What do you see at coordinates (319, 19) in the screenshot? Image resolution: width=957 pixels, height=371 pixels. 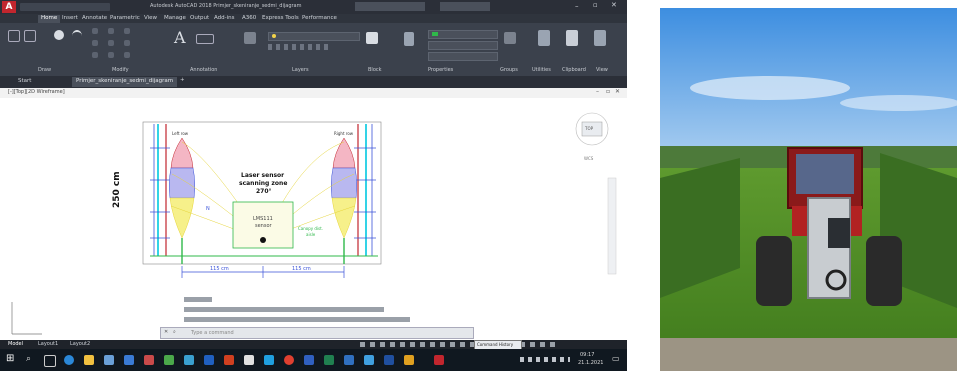 I see `ribbon-tab-performance: Performance` at bounding box center [319, 19].